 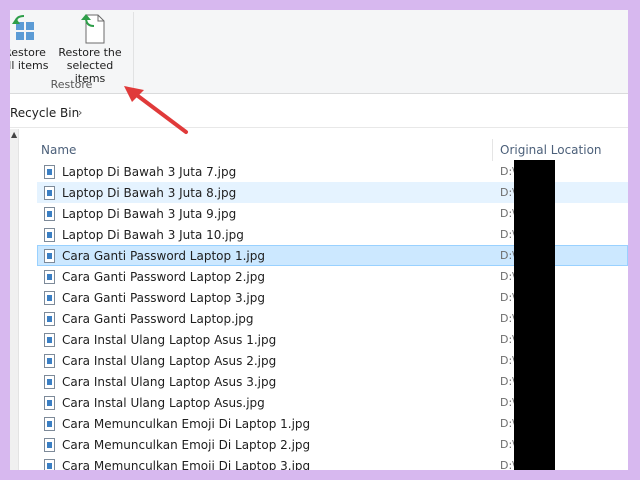 What do you see at coordinates (29, 59) in the screenshot?
I see `restore-all-label: Restore all items` at bounding box center [29, 59].